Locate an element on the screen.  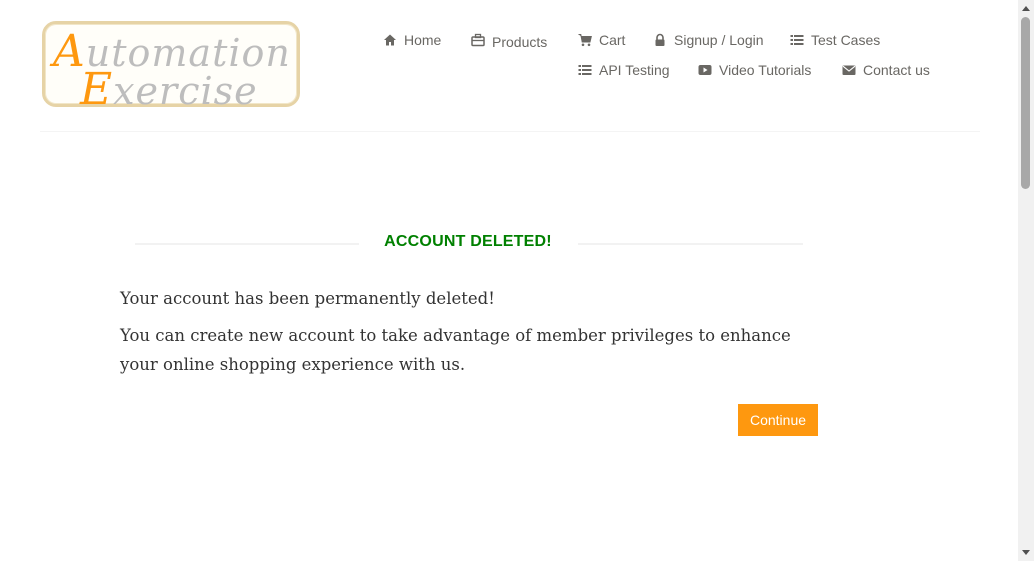
nav-video-tutorials-label: Video Tutorials is located at coordinates (765, 70).